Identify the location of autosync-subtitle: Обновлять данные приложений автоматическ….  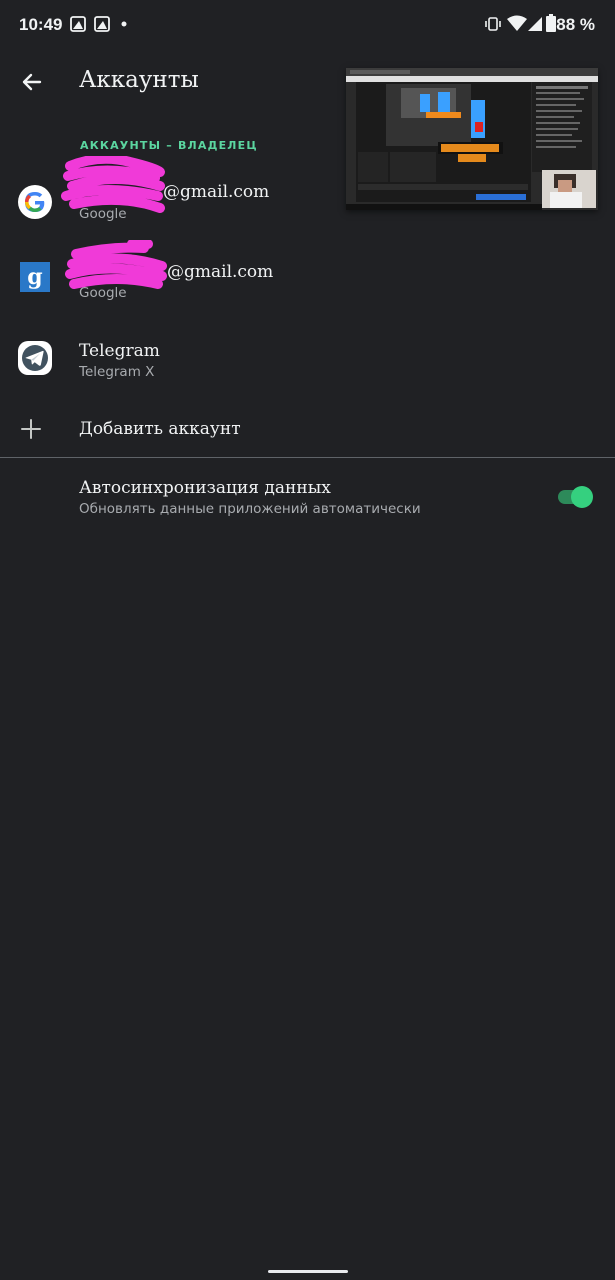
(250, 509).